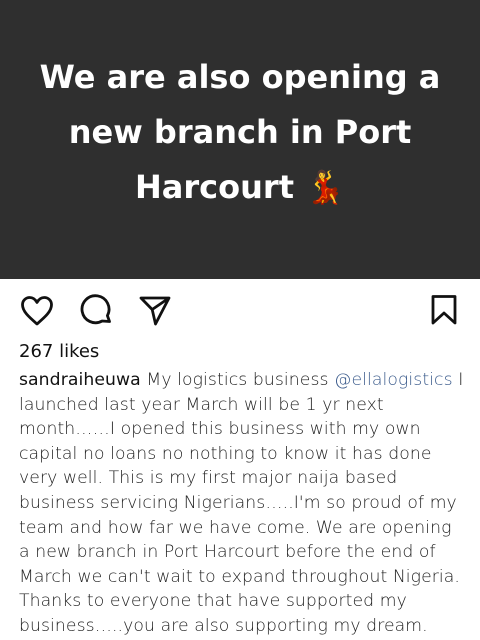  What do you see at coordinates (37, 311) in the screenshot?
I see `heart-icon` at bounding box center [37, 311].